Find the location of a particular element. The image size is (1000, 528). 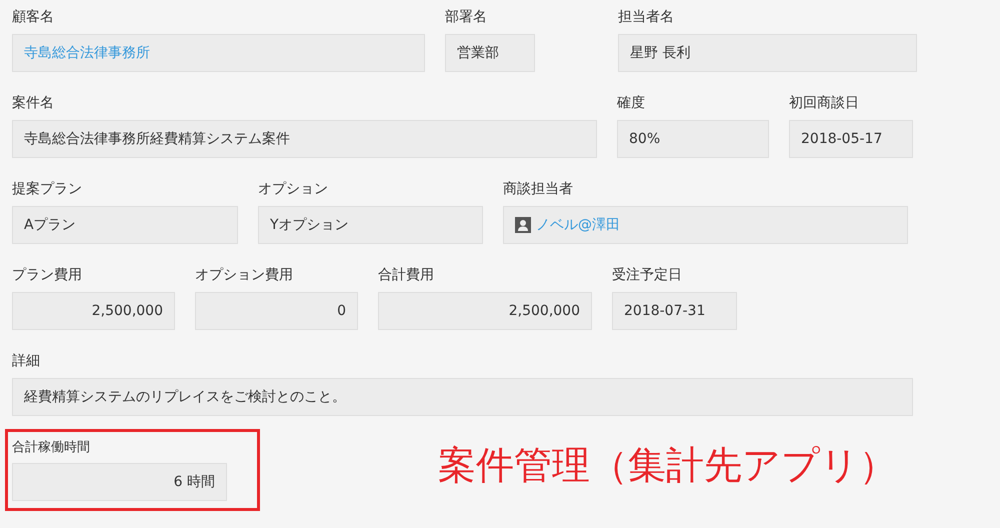

field-label: 部署名 is located at coordinates (466, 17).